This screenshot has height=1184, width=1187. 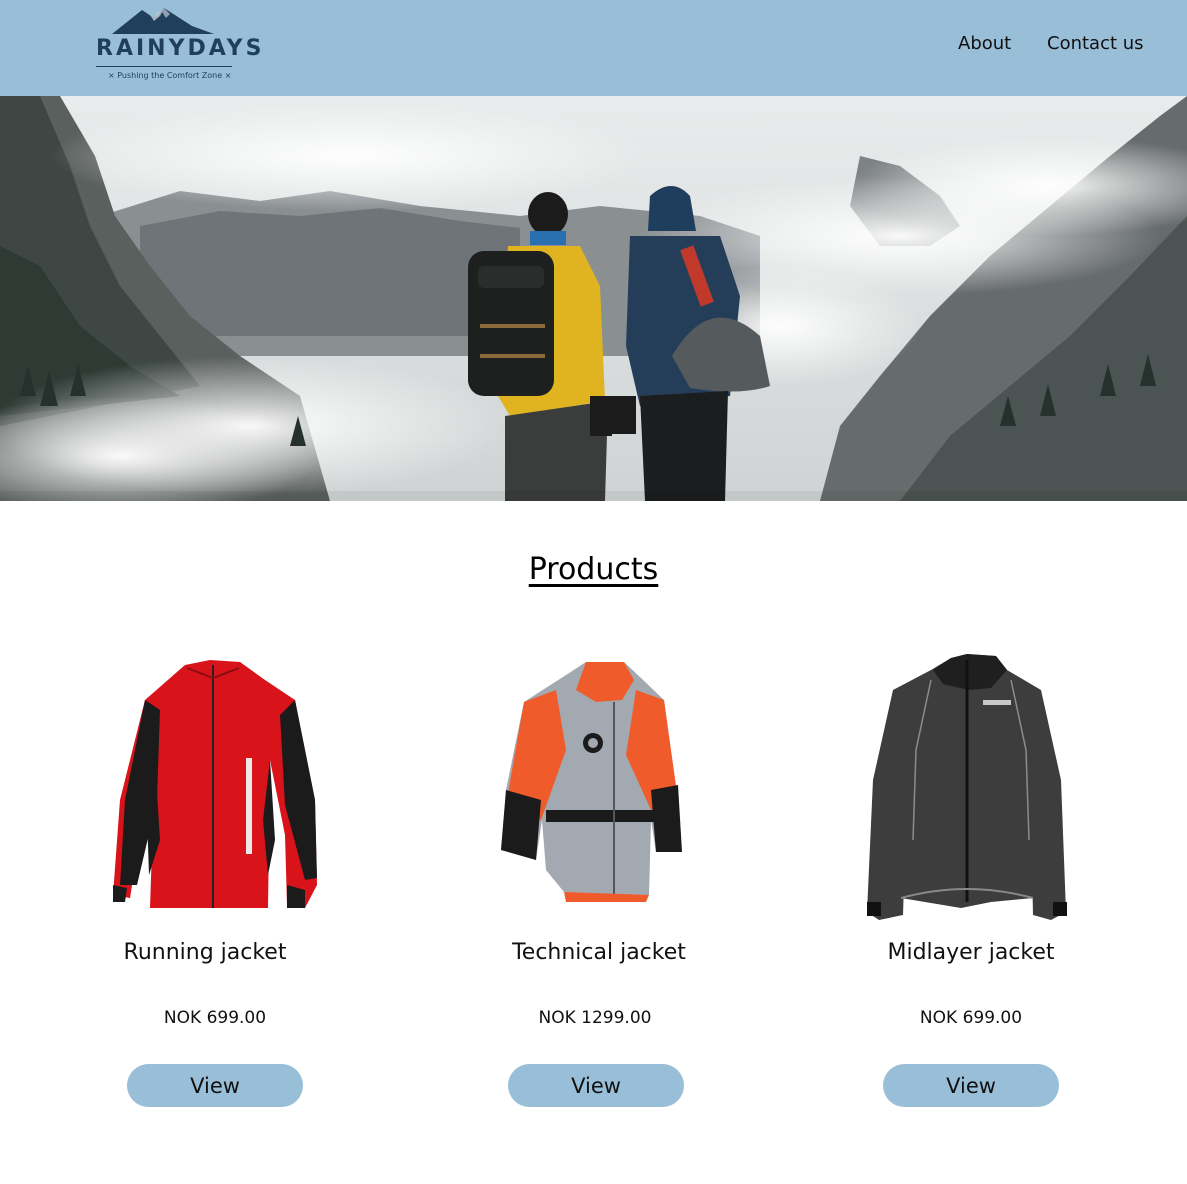 I want to click on rainydays-logo: RAINYDAYS × Pushing the Comfort Zone ×, so click(x=176, y=46).